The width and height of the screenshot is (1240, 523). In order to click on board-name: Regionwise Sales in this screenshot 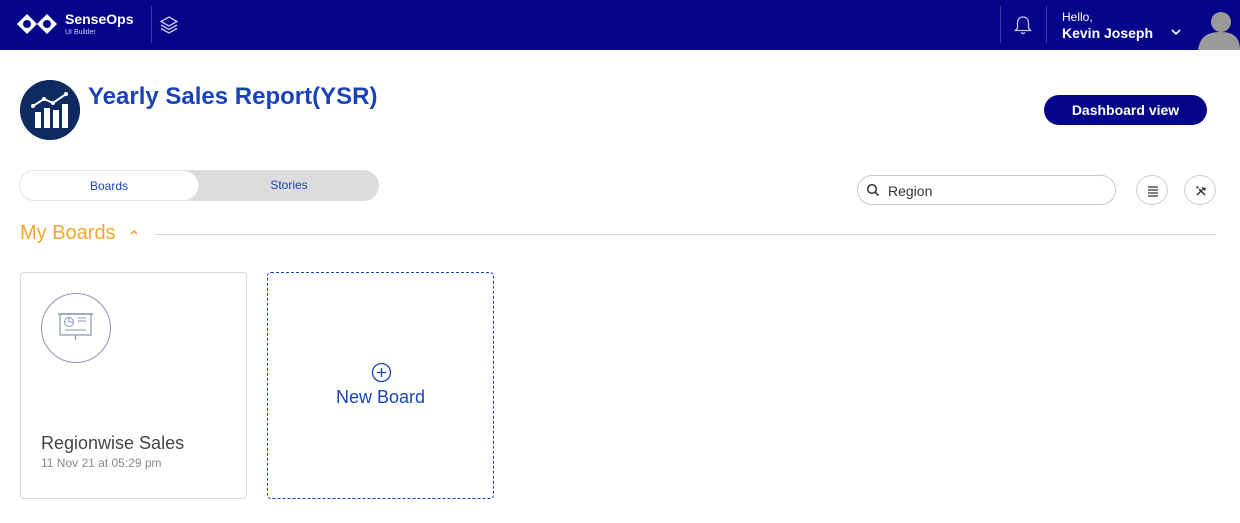, I will do `click(113, 443)`.